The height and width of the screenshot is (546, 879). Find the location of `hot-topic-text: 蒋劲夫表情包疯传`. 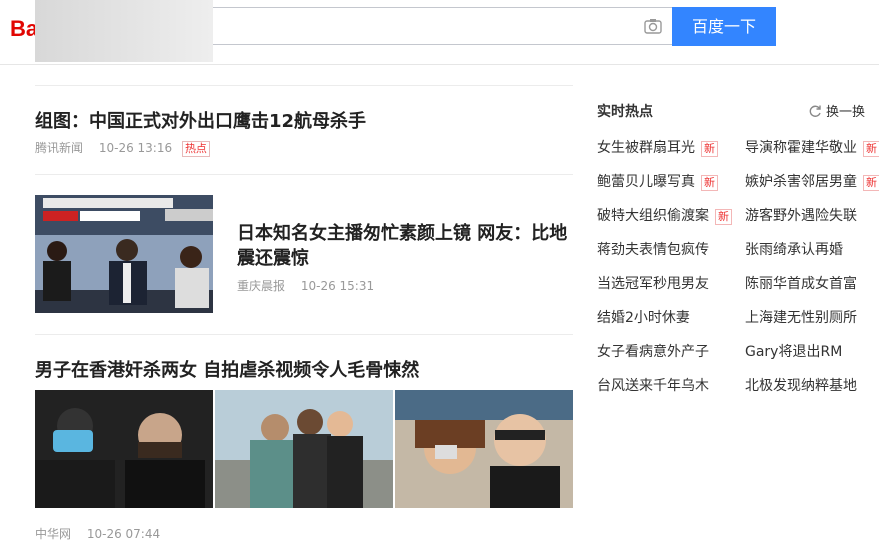

hot-topic-text: 蒋劲夫表情包疯传 is located at coordinates (653, 250).